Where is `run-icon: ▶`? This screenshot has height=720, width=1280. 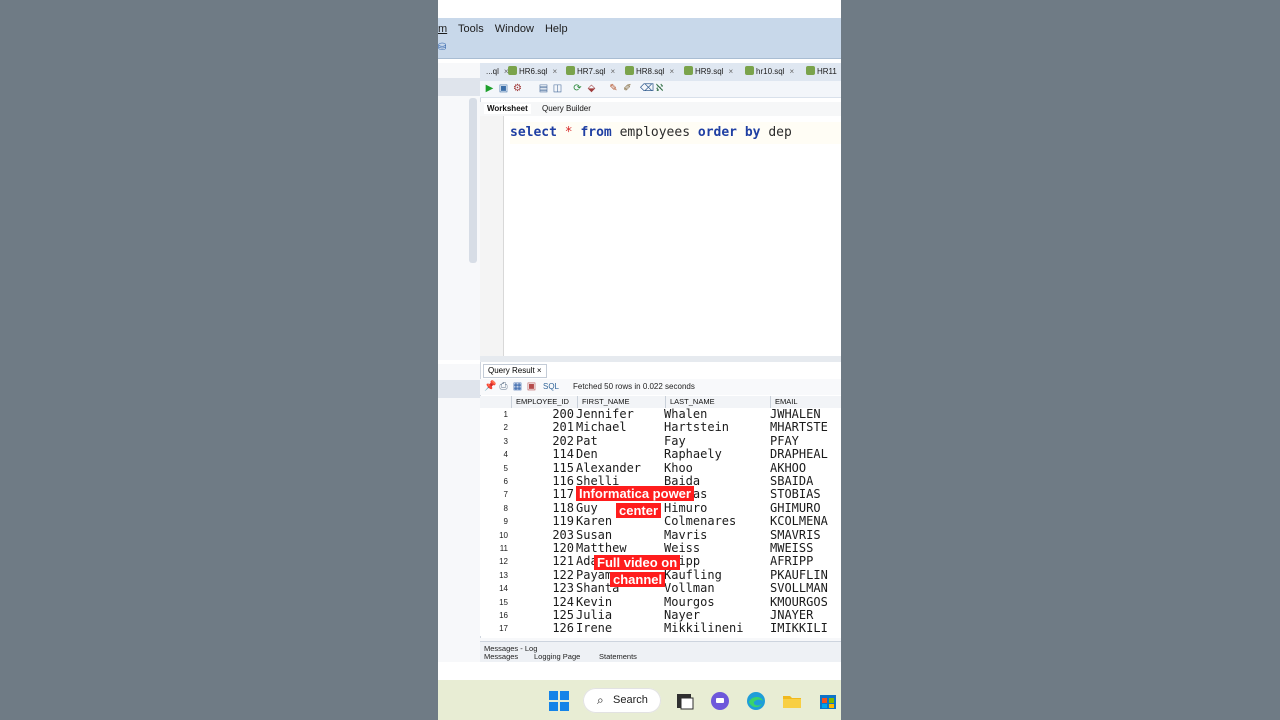
run-icon: ▶ is located at coordinates (489, 88).